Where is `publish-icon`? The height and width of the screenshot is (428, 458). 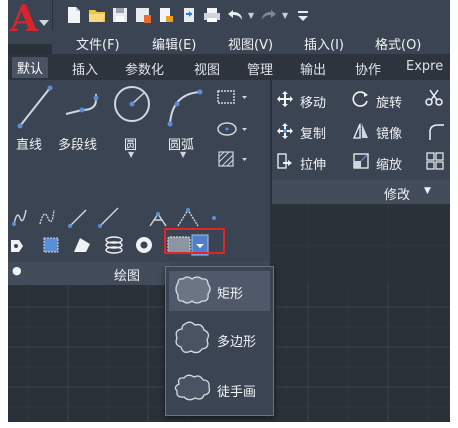 publish-icon is located at coordinates (166, 15).